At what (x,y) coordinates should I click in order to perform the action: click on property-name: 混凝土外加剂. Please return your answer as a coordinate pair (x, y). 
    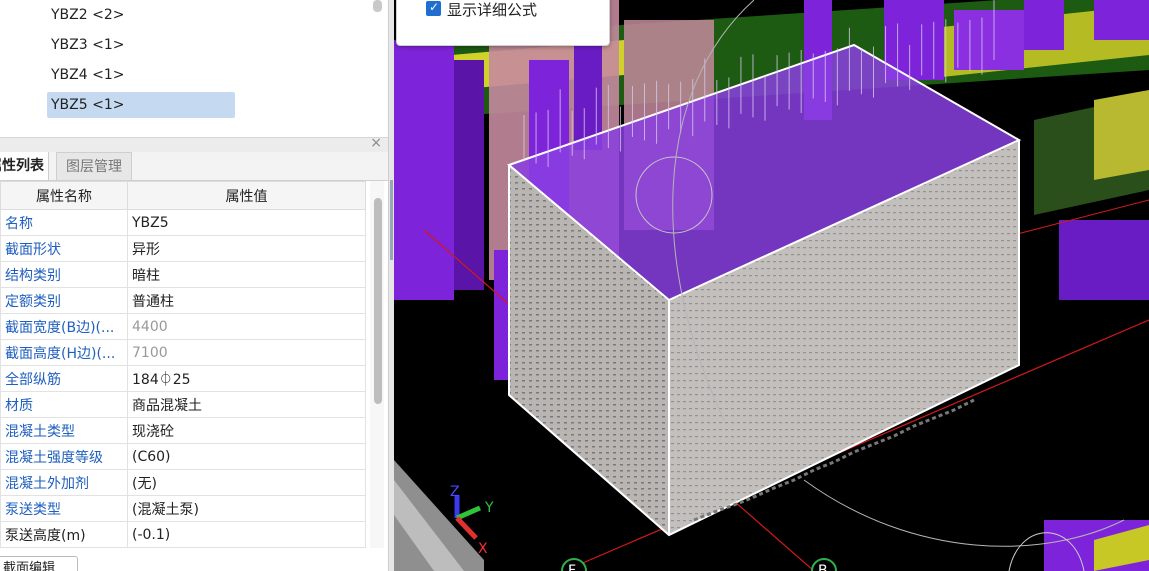
    Looking at the image, I should click on (64, 482).